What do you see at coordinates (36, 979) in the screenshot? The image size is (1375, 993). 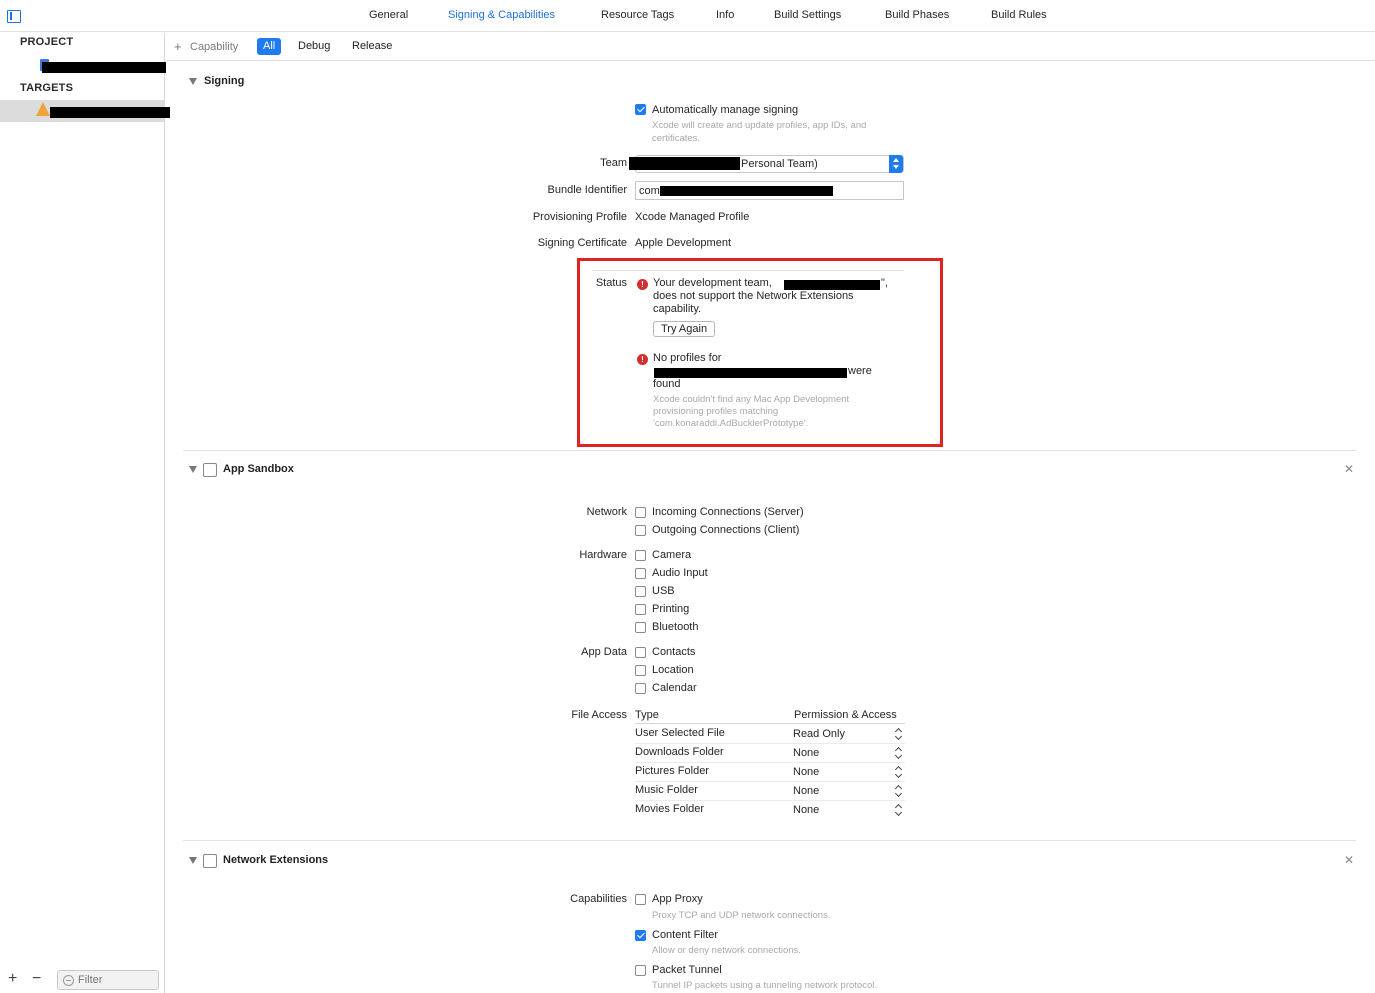 I see `remove-target-button: −` at bounding box center [36, 979].